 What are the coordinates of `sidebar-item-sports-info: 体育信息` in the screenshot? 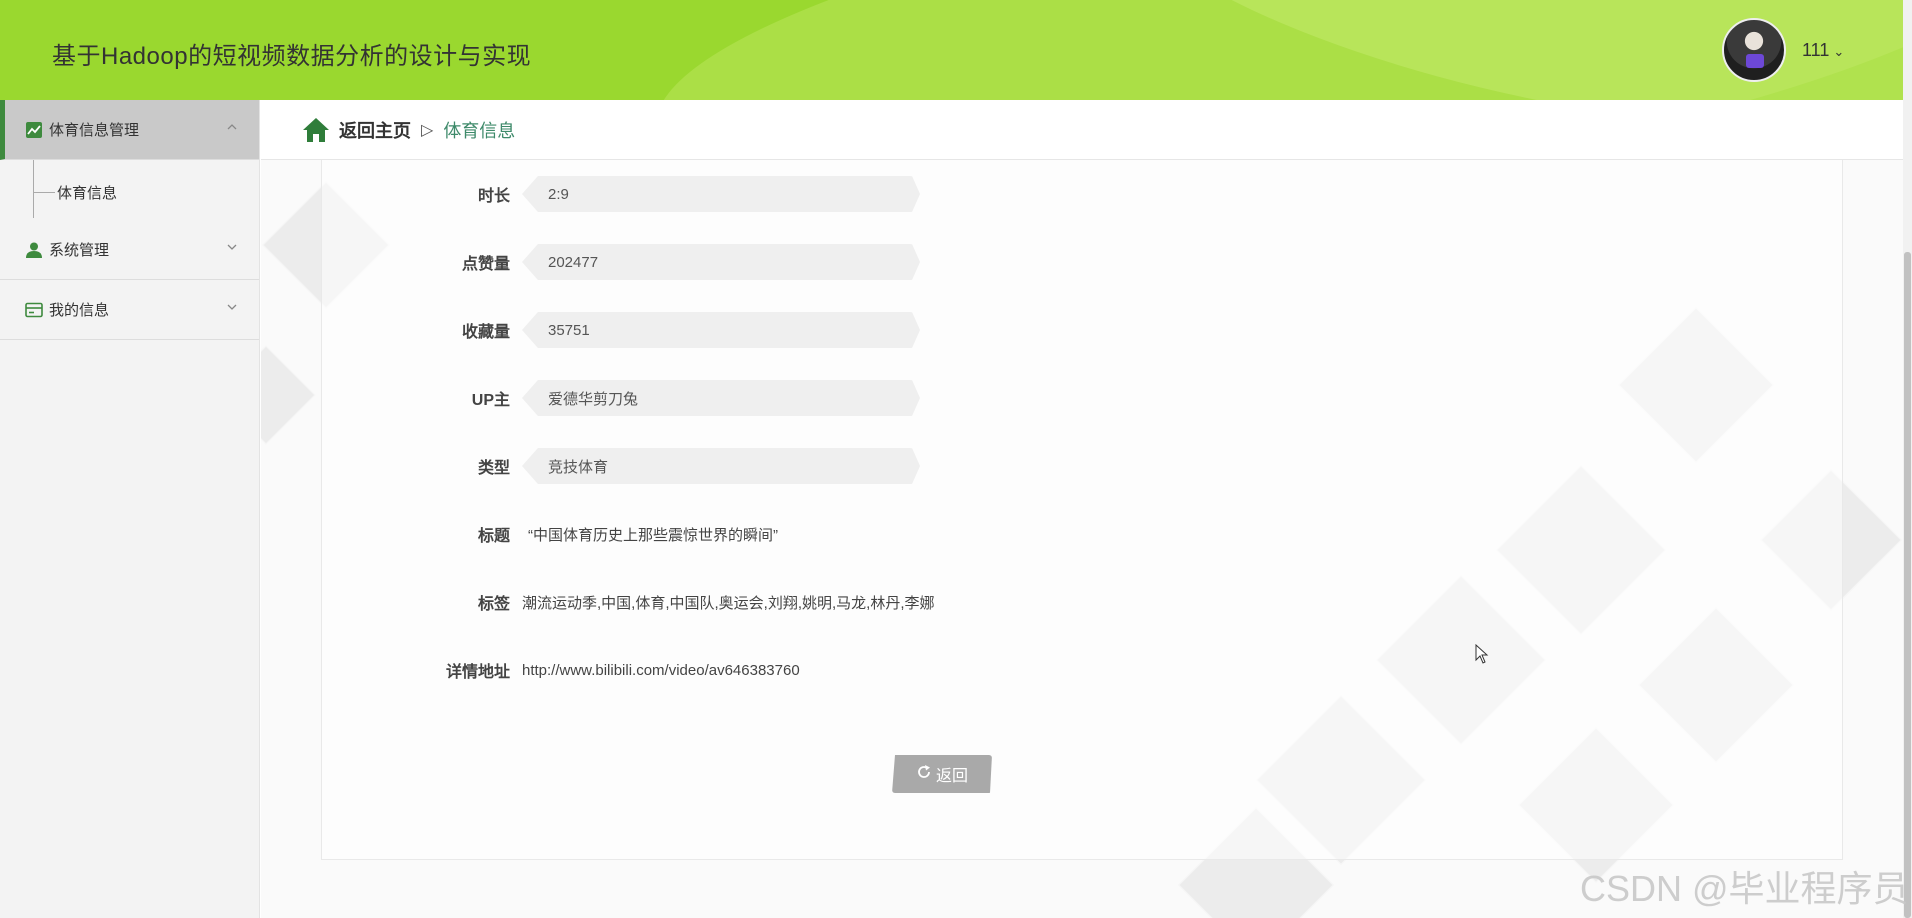 It's located at (75, 192).